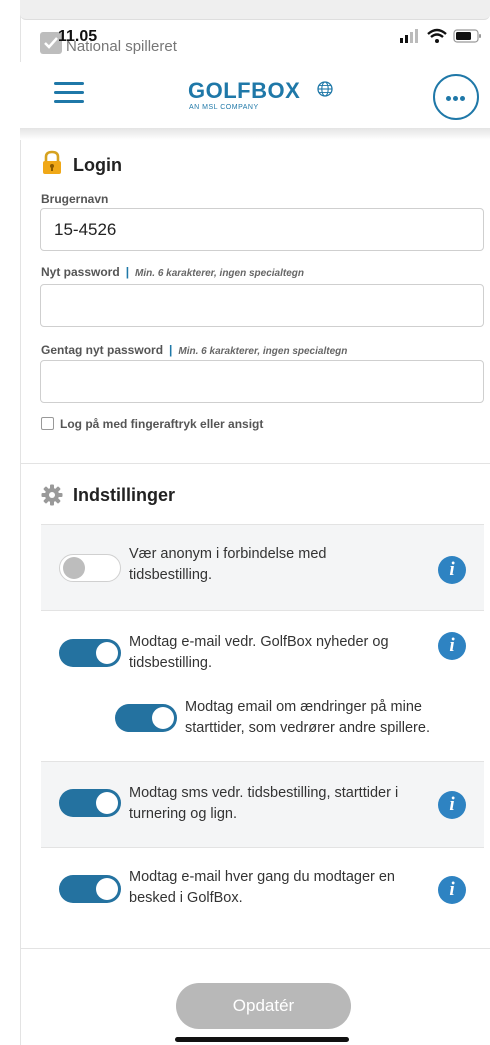 The image size is (490, 1045). I want to click on battery-icon, so click(467, 36).